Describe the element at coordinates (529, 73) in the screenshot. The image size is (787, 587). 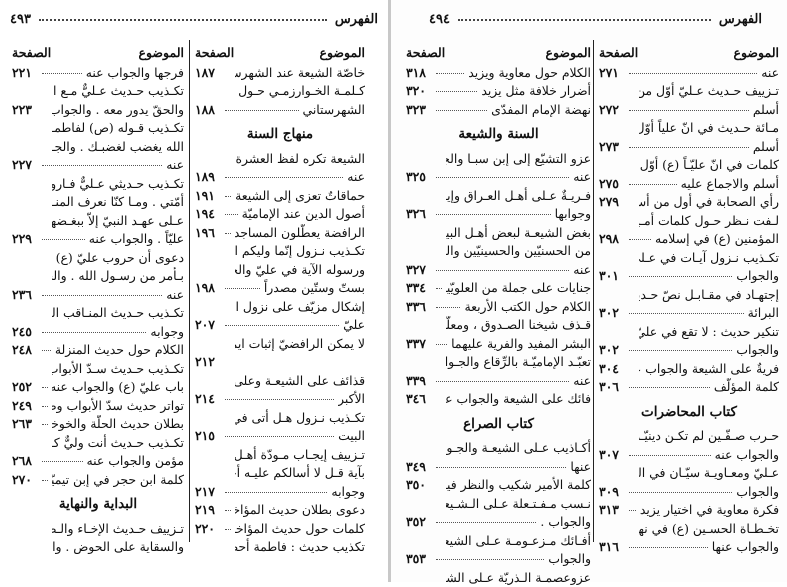
I see `entry-topic: الكلام حول معاوية ويزيد` at that location.